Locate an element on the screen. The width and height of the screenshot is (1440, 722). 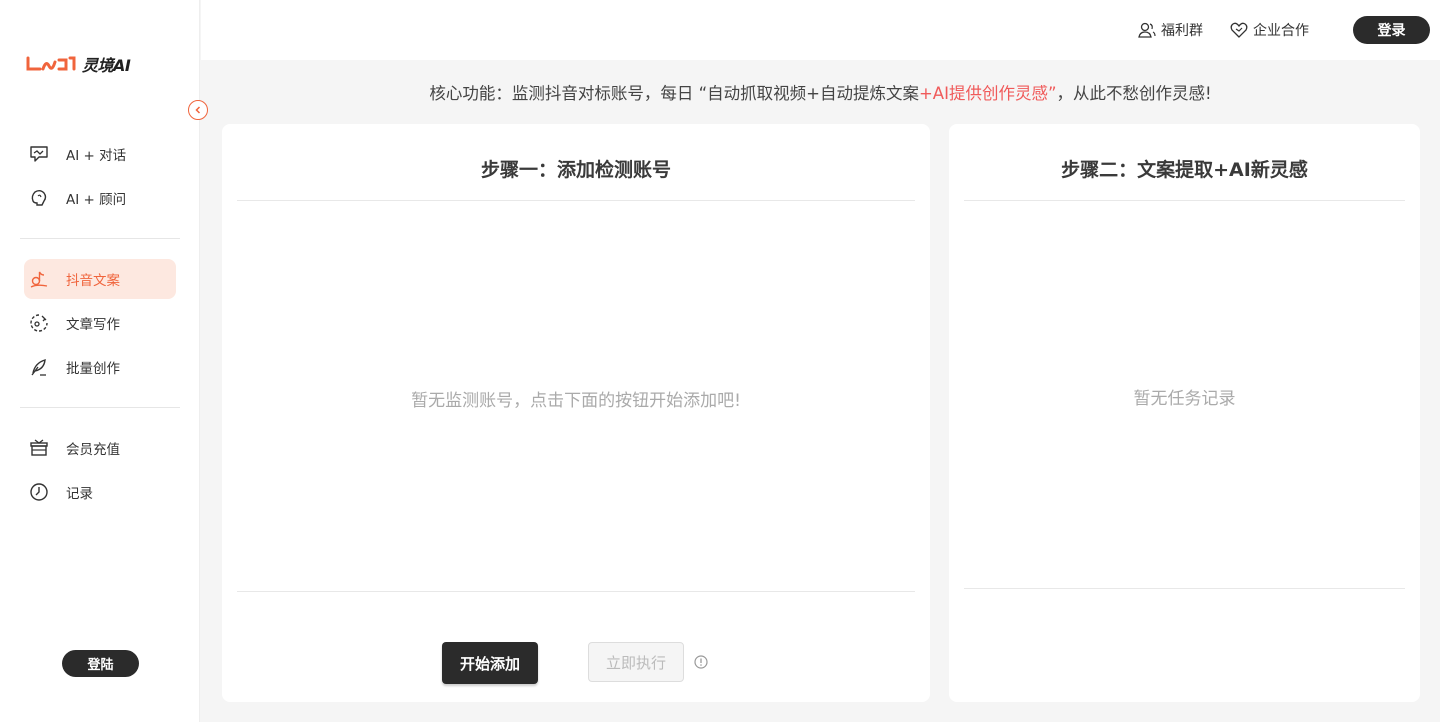
handshake-heart-icon is located at coordinates (1239, 30).